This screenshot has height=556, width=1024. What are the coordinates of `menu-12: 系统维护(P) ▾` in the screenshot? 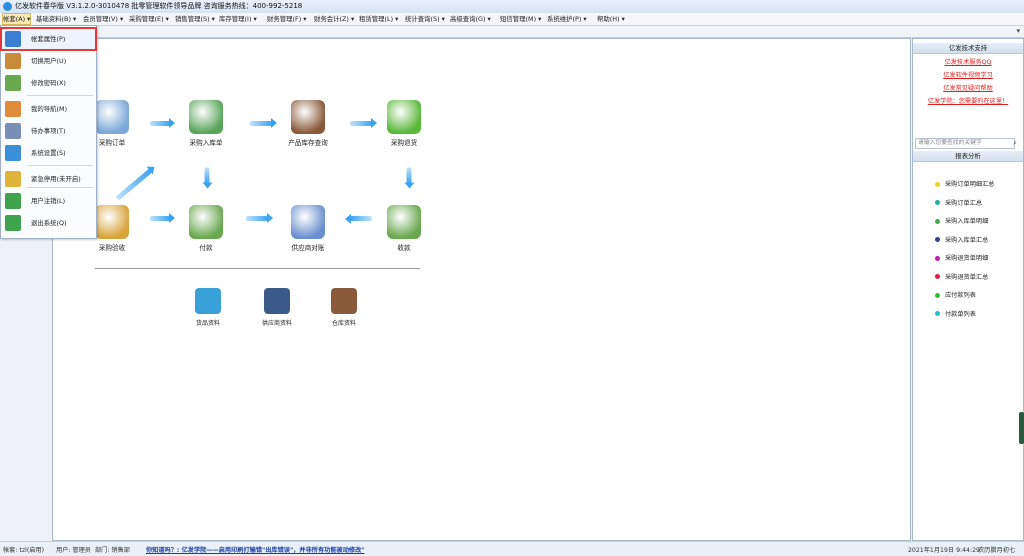 It's located at (567, 19).